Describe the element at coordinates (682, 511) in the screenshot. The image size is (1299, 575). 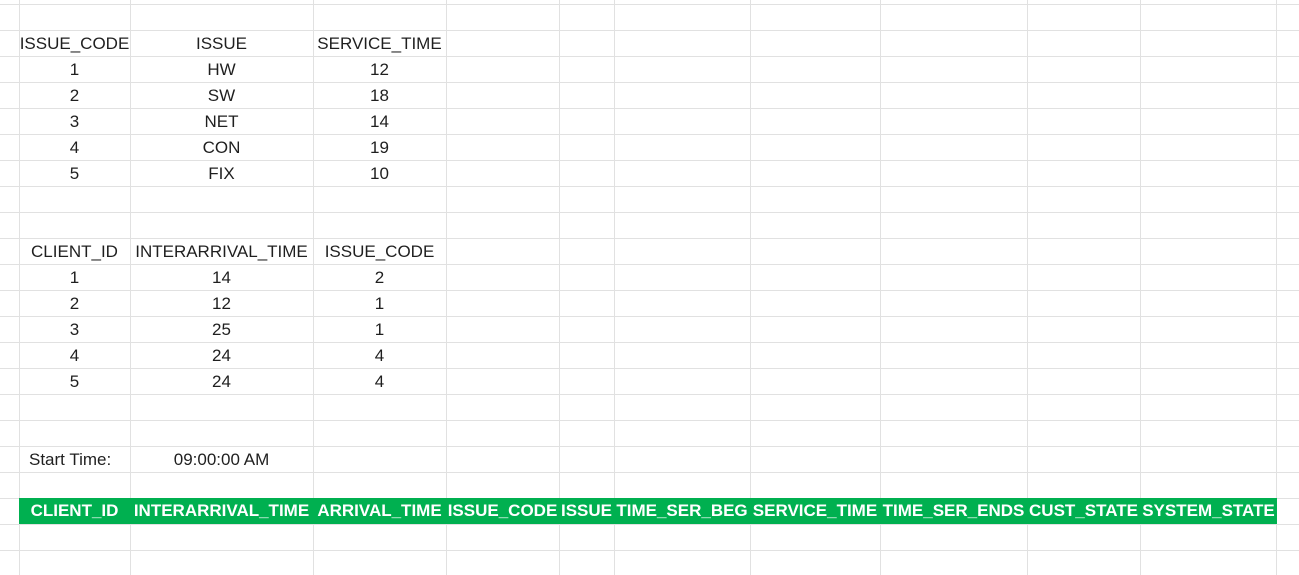
I see `sim-header-time-ser-beg: TIME_SER_BEG` at that location.